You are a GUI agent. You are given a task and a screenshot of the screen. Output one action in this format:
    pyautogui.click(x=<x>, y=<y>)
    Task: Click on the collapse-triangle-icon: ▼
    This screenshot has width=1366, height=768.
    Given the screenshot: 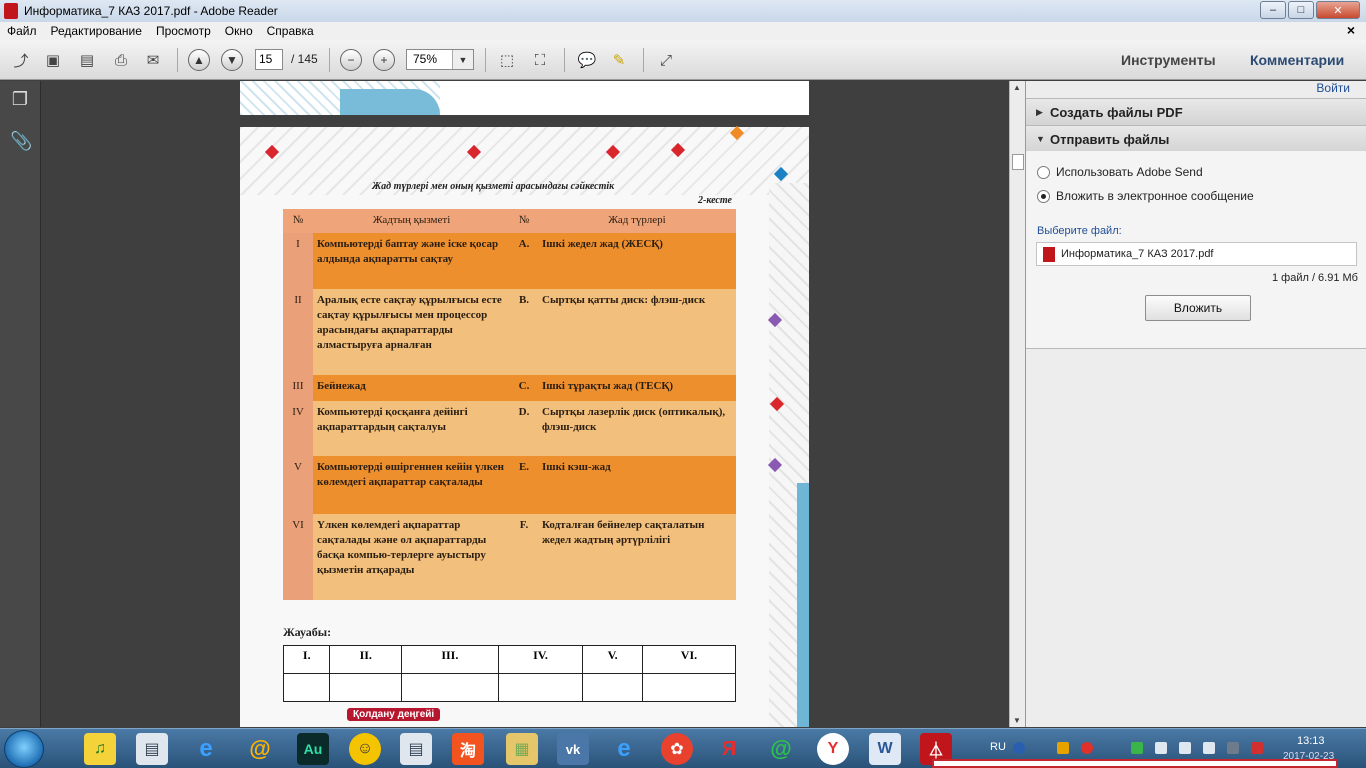 What is the action you would take?
    pyautogui.click(x=1040, y=139)
    